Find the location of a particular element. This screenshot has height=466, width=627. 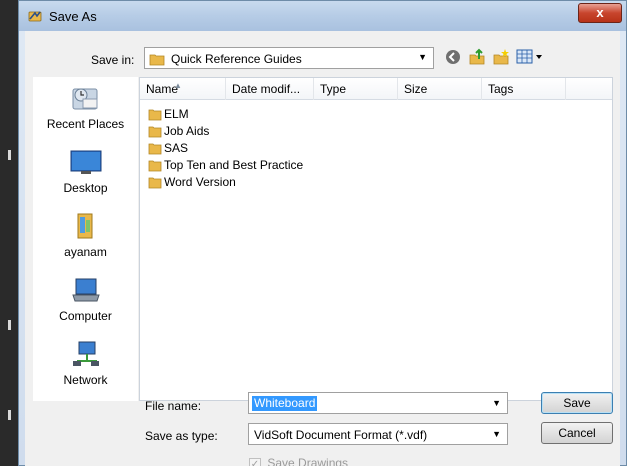

close-icon: x is located at coordinates (600, 12).